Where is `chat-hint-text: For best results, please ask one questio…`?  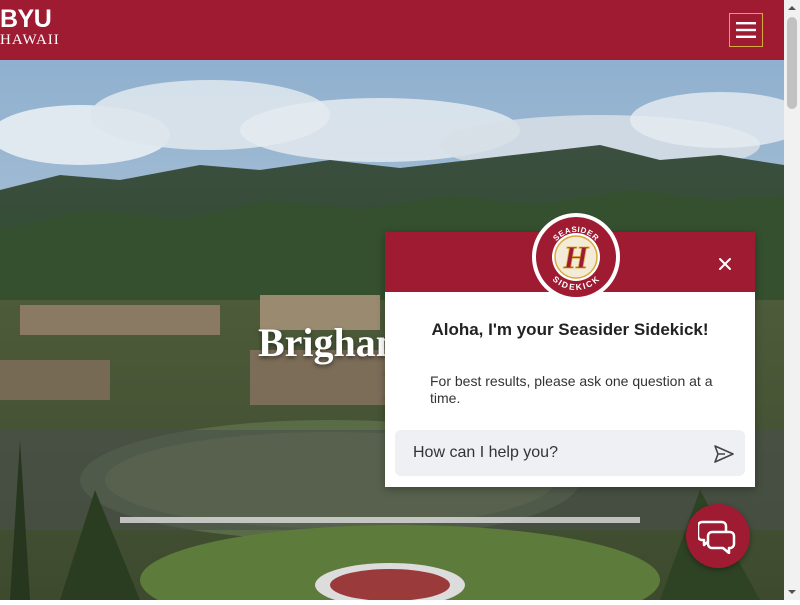 chat-hint-text: For best results, please ask one questio… is located at coordinates (571, 389).